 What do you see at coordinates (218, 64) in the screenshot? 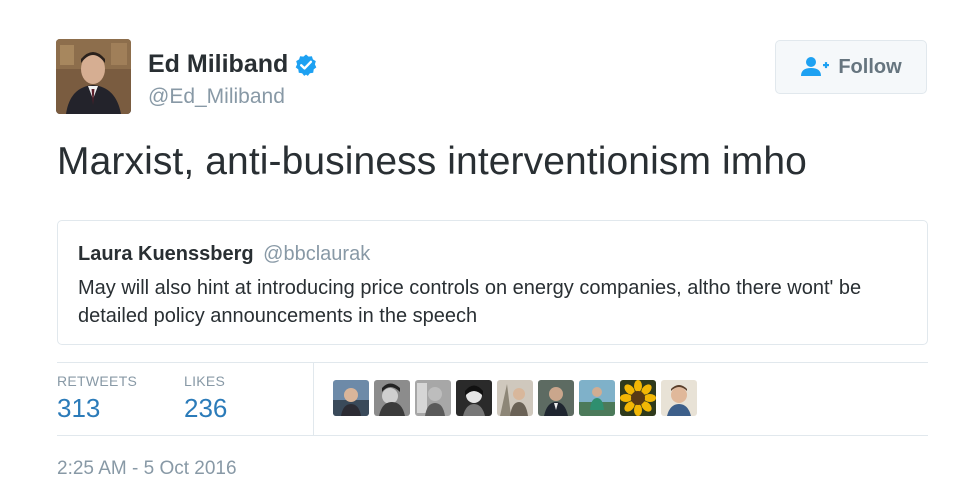
I see `author-name-text: Ed Miliband` at bounding box center [218, 64].